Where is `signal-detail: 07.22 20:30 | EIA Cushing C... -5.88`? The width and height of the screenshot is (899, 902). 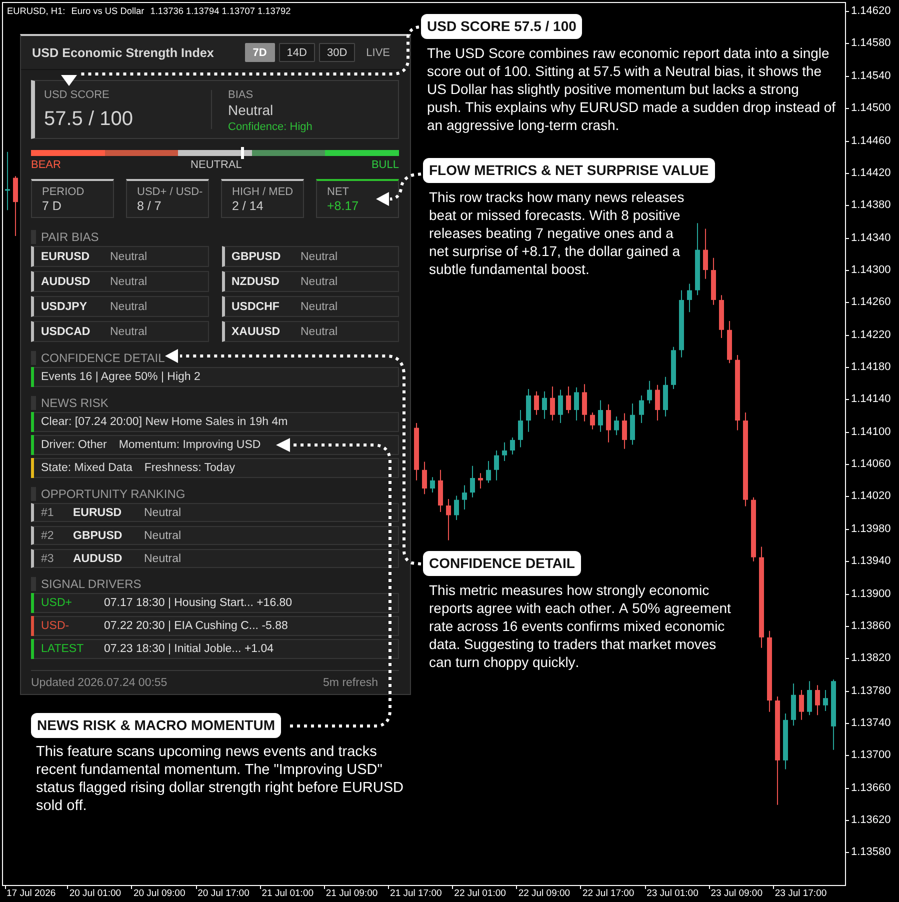 signal-detail: 07.22 20:30 | EIA Cushing C... -5.88 is located at coordinates (196, 626).